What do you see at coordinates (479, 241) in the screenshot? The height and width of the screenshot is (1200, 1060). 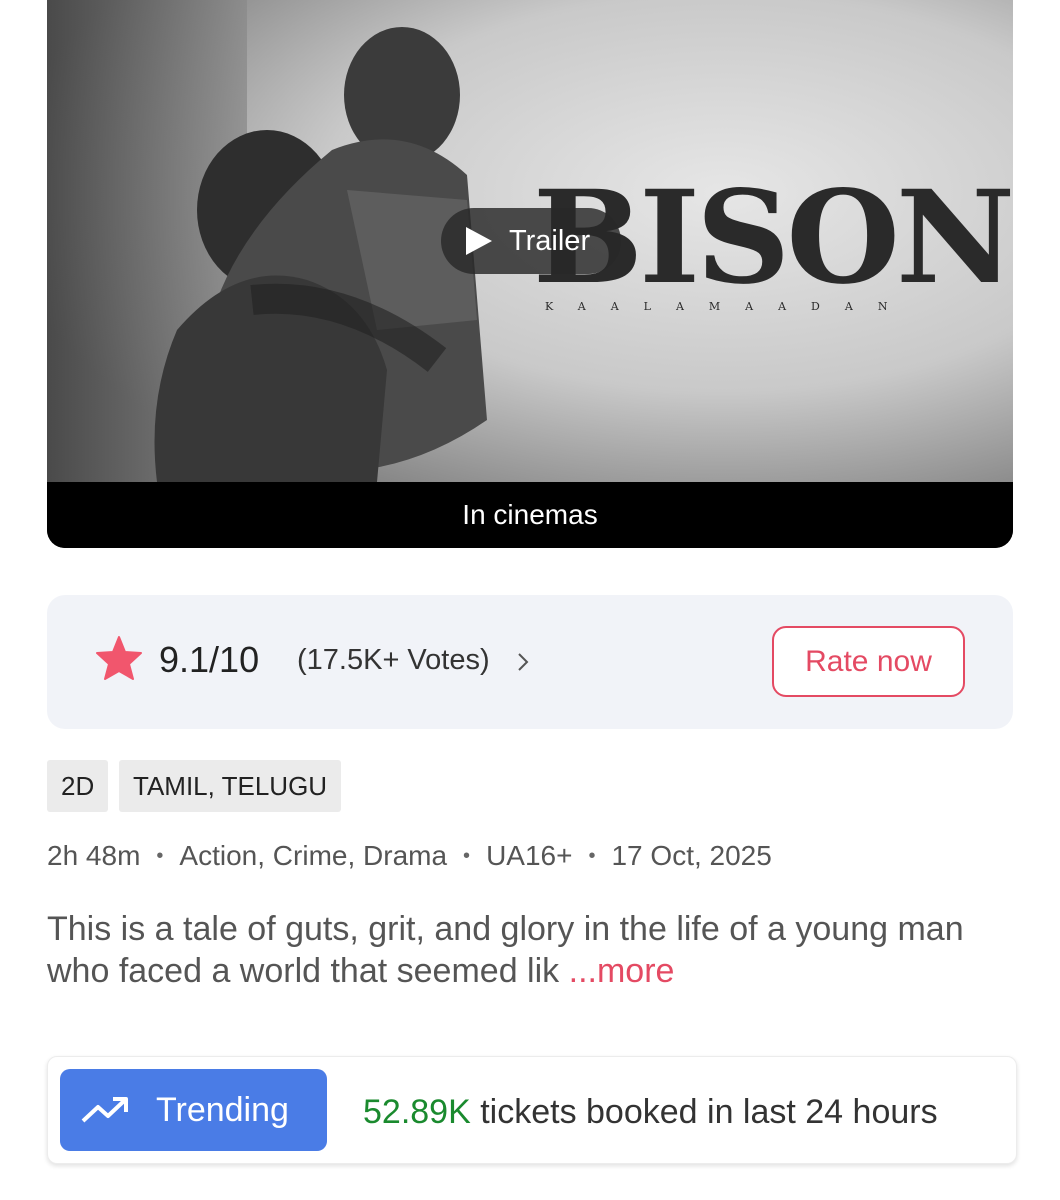 I see `play-icon` at bounding box center [479, 241].